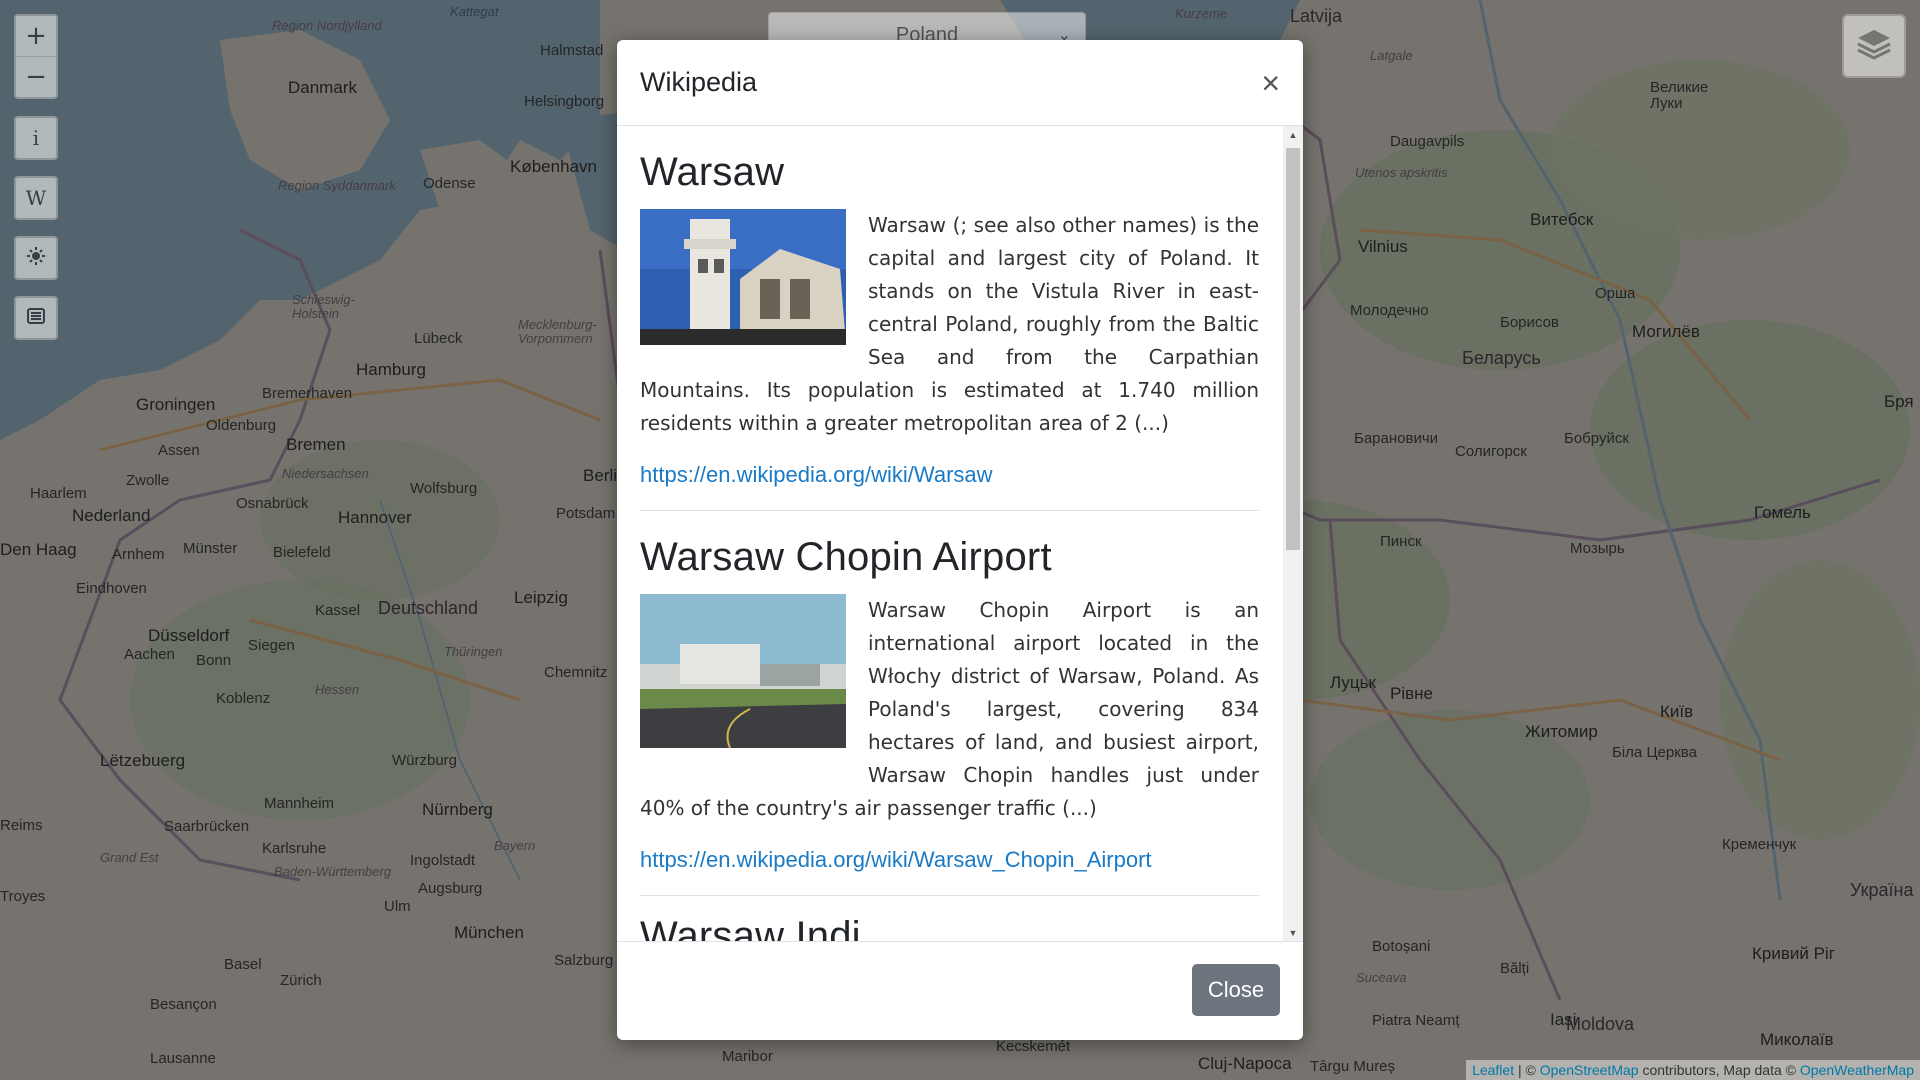 This screenshot has height=1080, width=1920. I want to click on article-link: https://en.wikipedia.org/wiki/Warsaw, so click(949, 464).